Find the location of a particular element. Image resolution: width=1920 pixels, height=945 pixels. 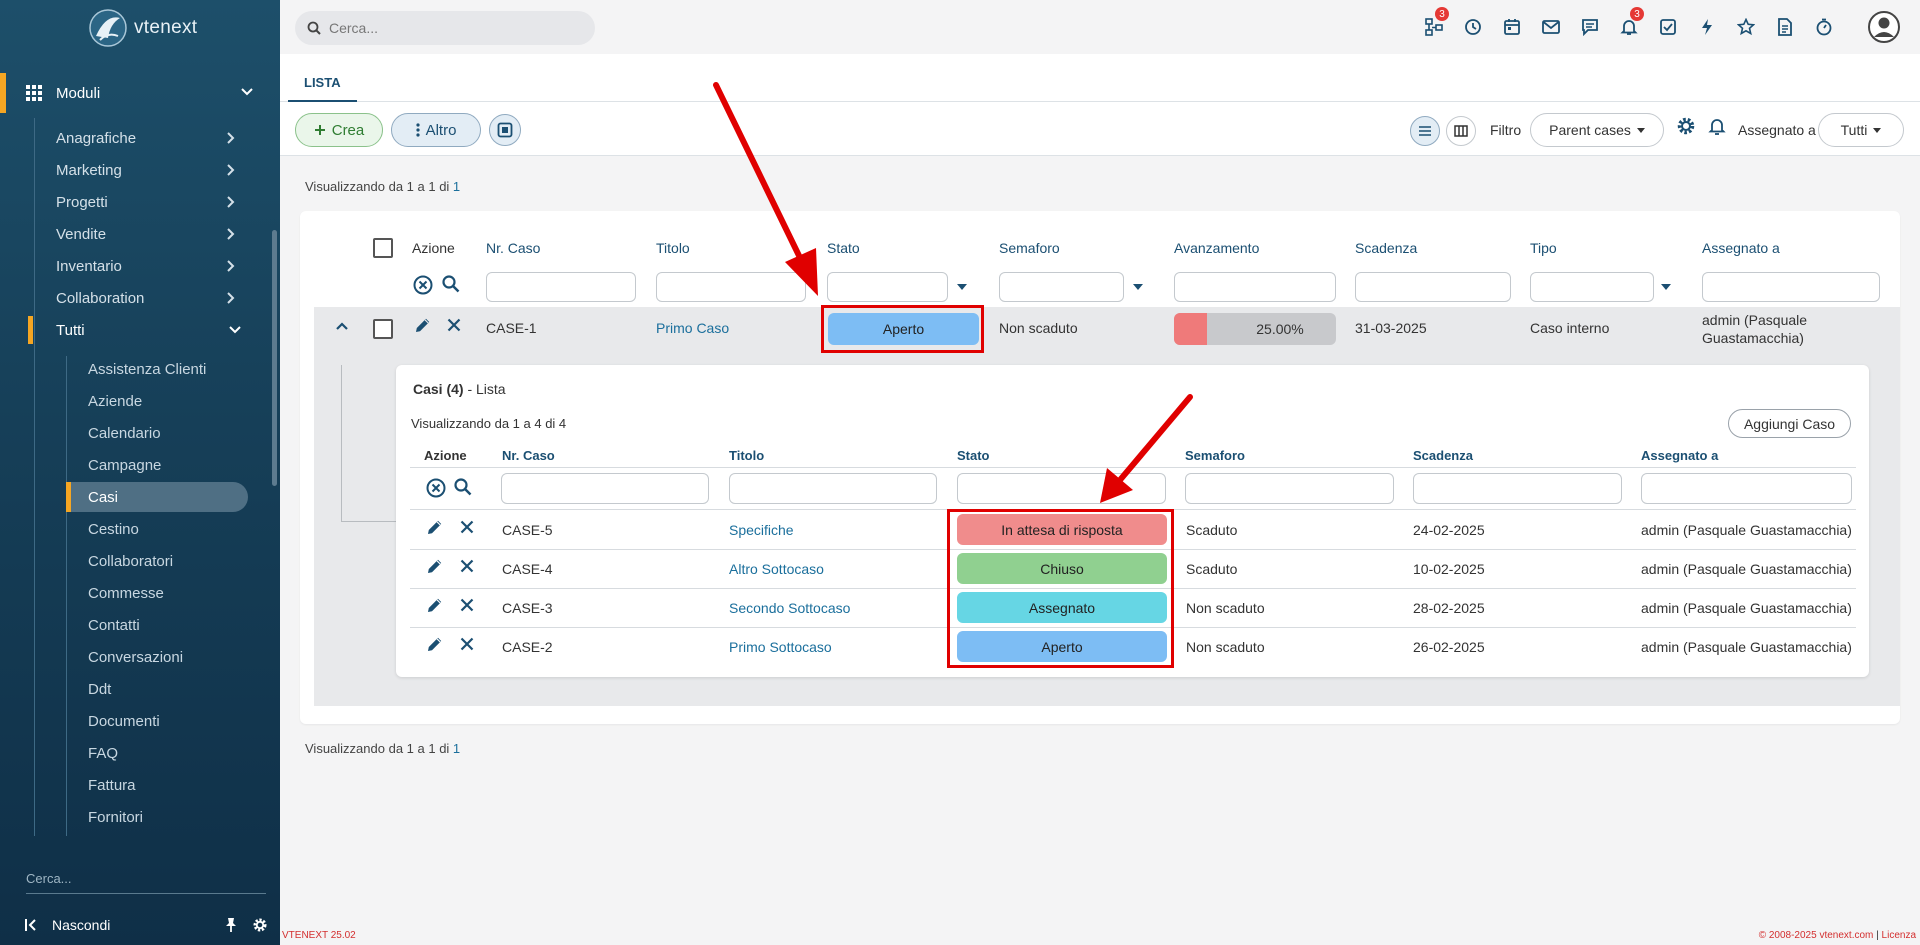

kanban-view-toggle is located at coordinates (1461, 131).